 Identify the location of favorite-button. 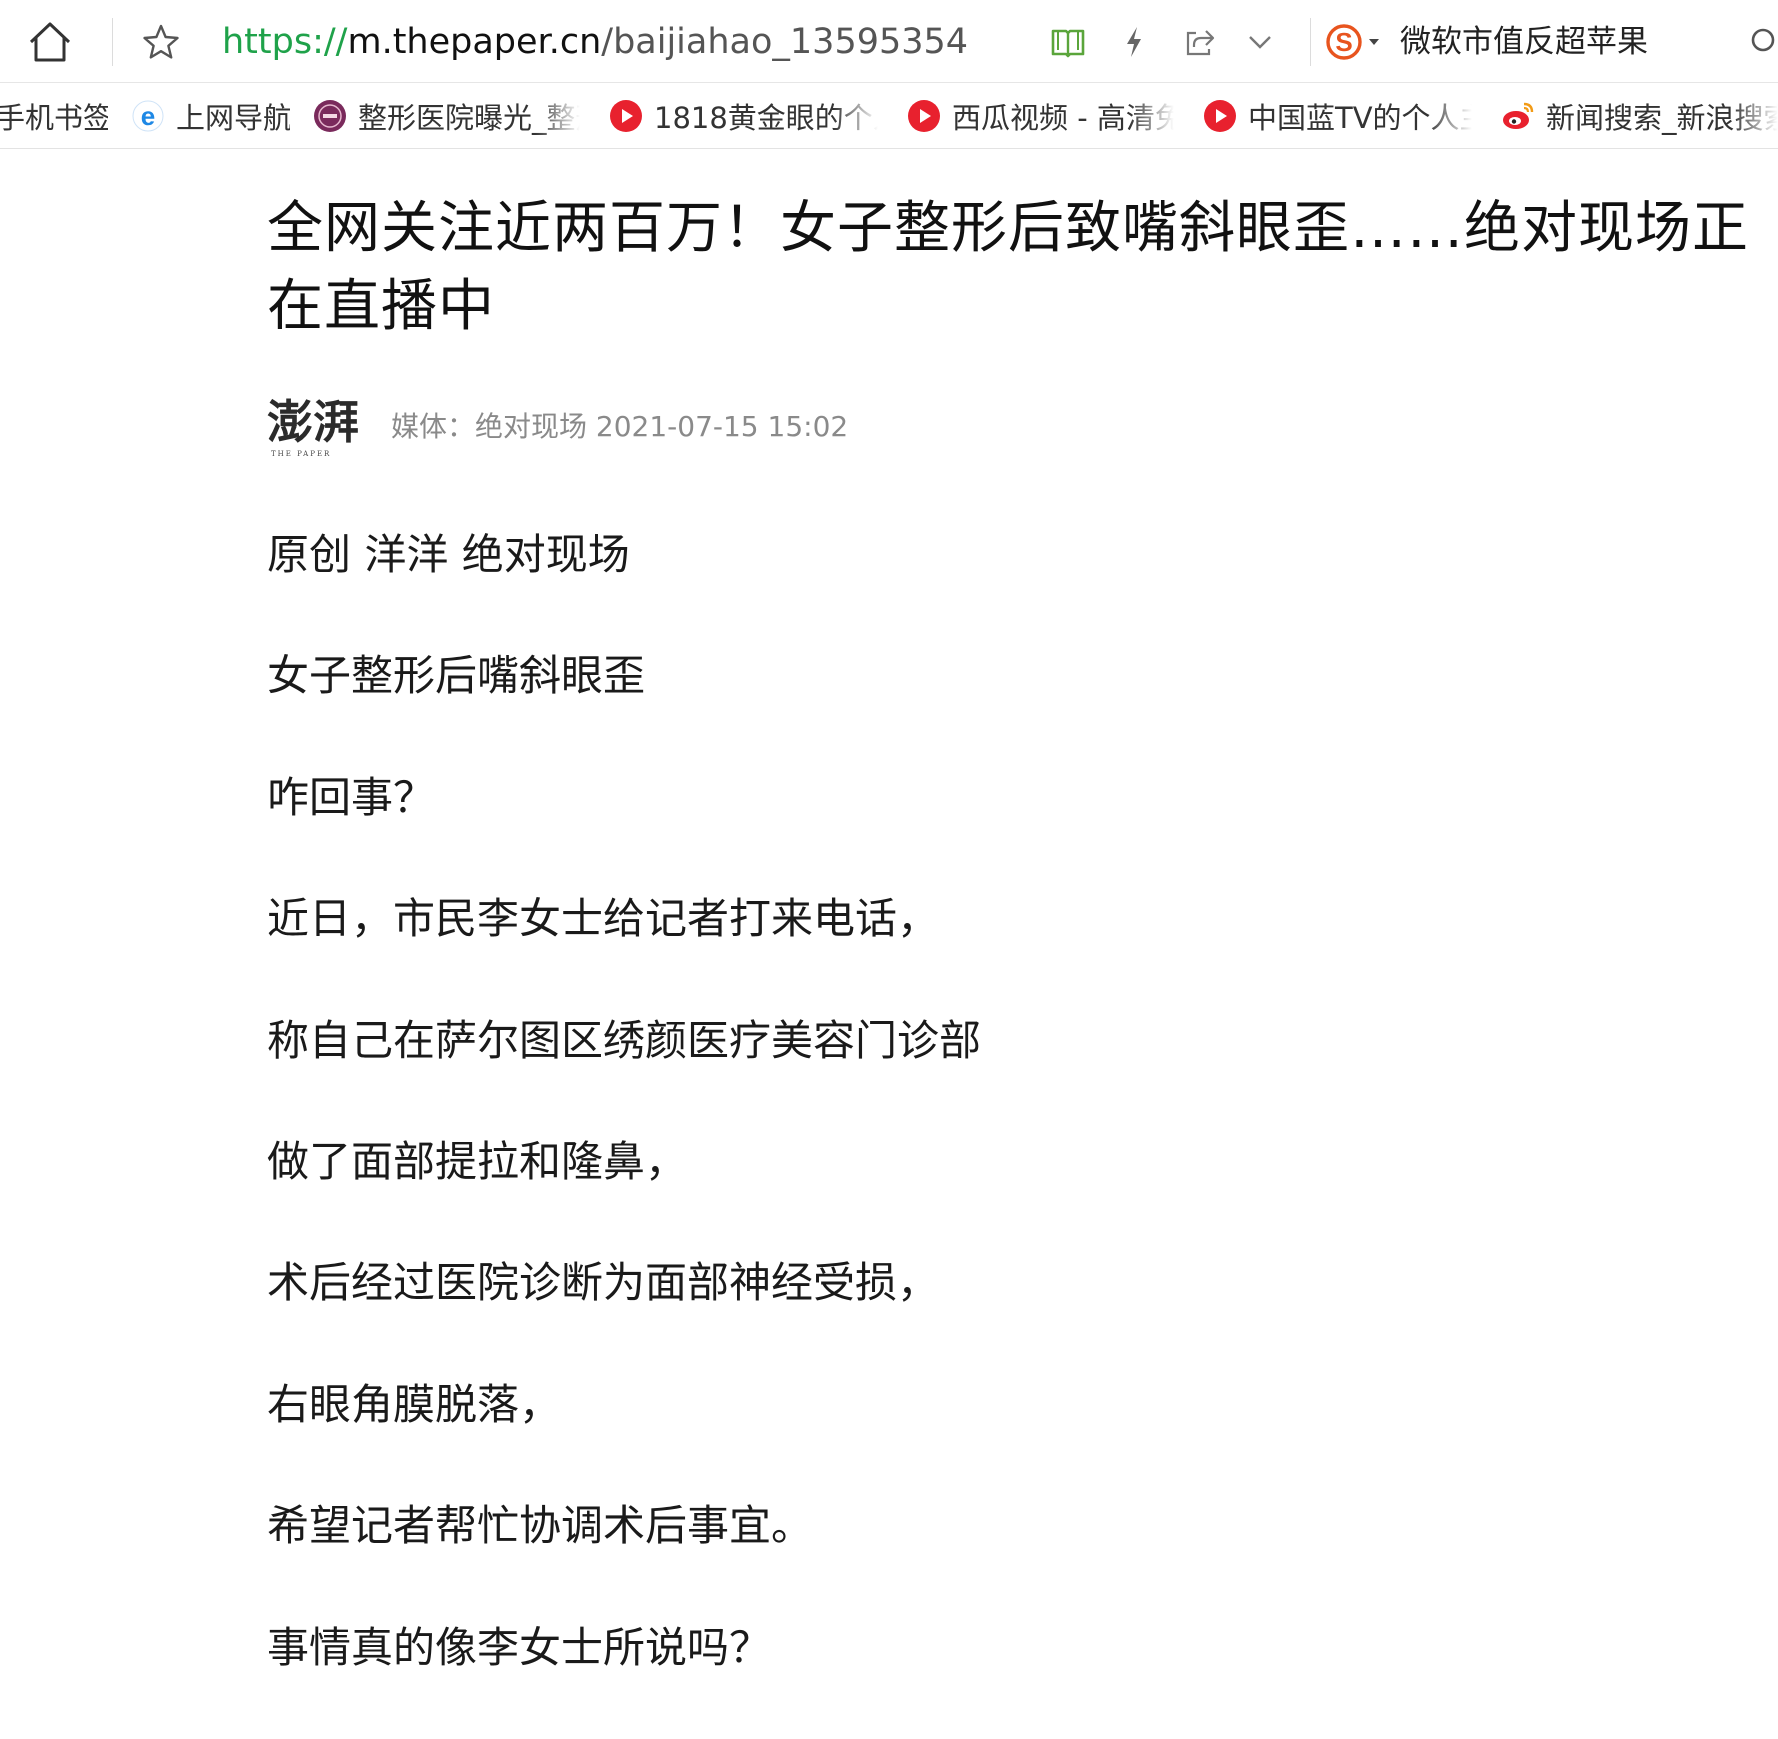
(161, 42).